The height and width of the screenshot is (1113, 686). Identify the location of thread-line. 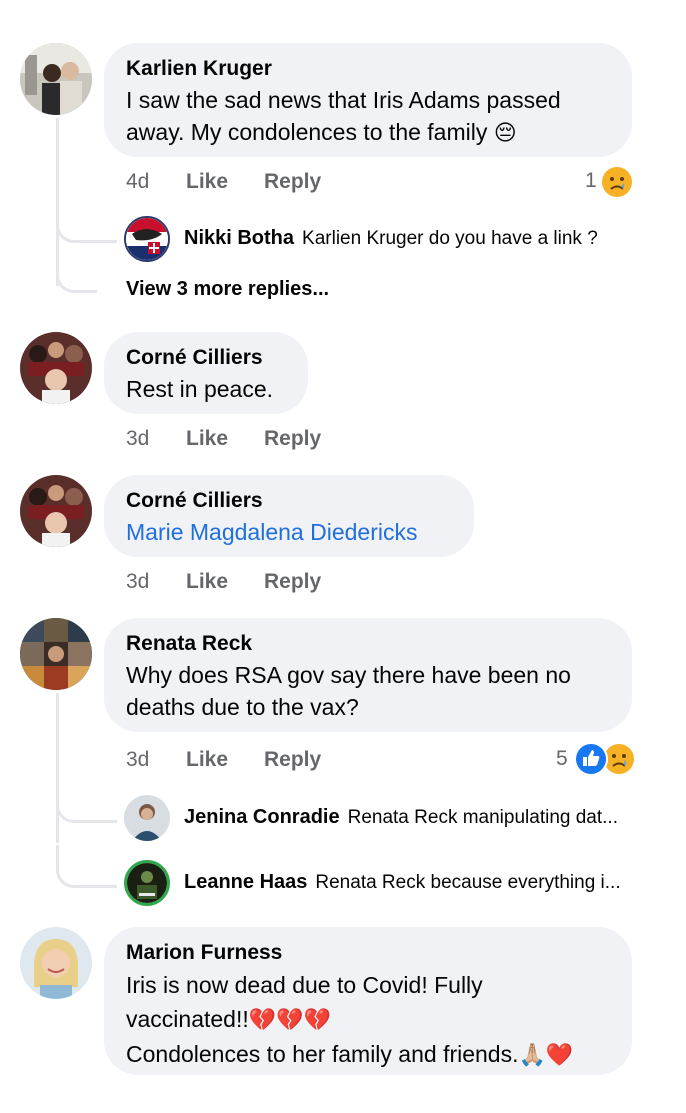
(57, 768).